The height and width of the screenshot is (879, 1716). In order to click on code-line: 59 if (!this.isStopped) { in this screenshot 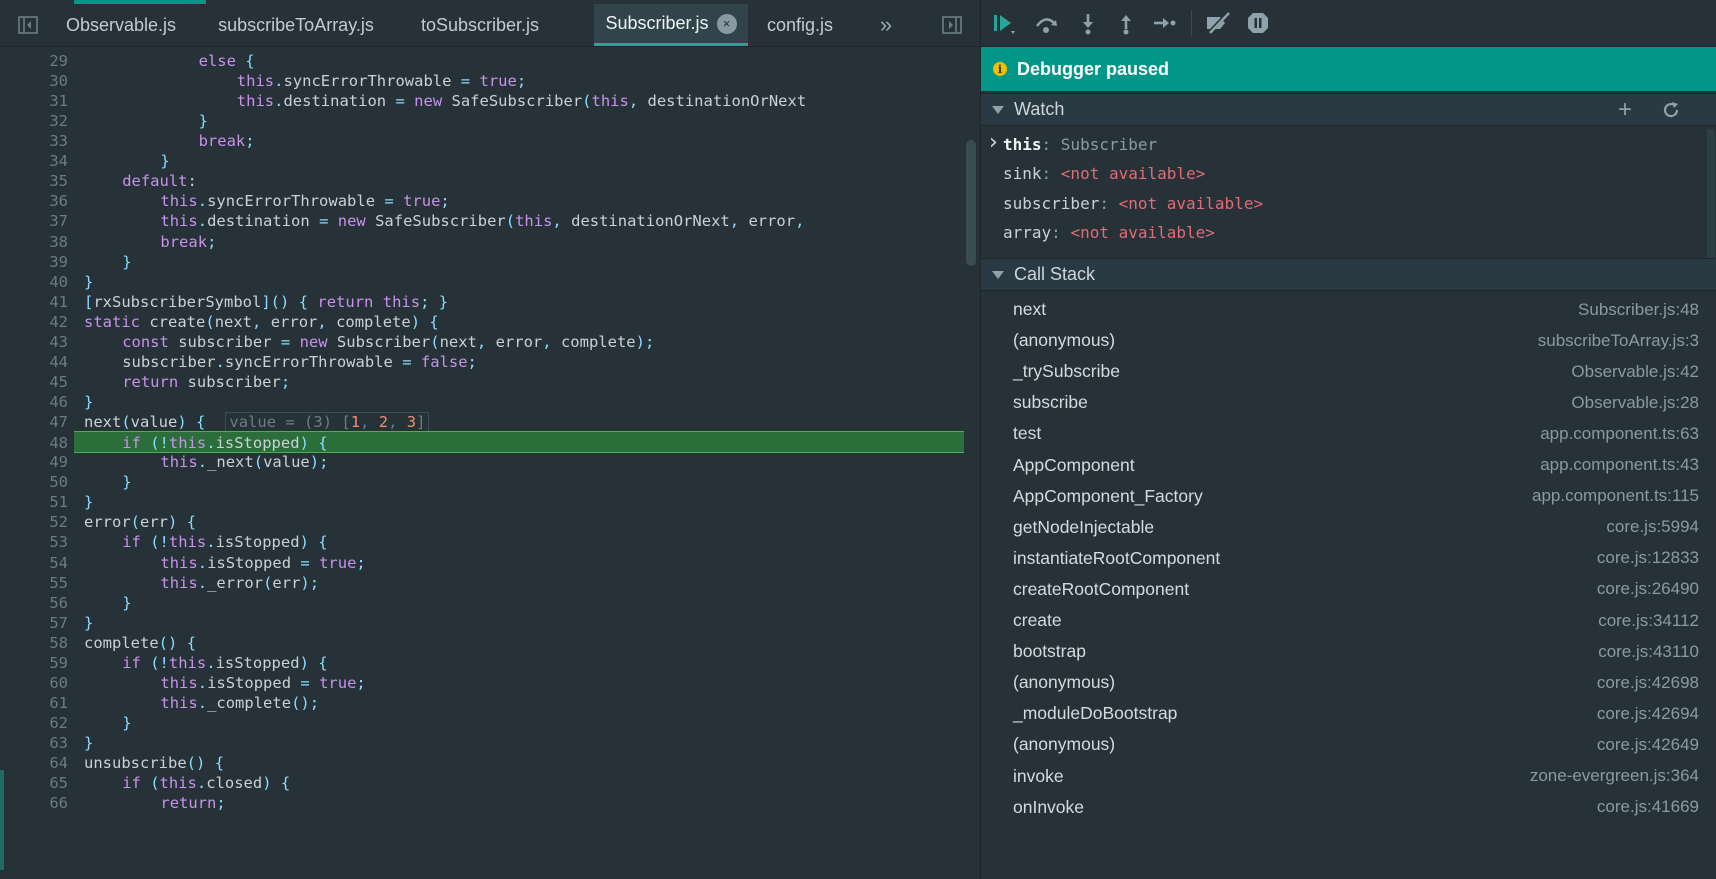, I will do `click(482, 663)`.